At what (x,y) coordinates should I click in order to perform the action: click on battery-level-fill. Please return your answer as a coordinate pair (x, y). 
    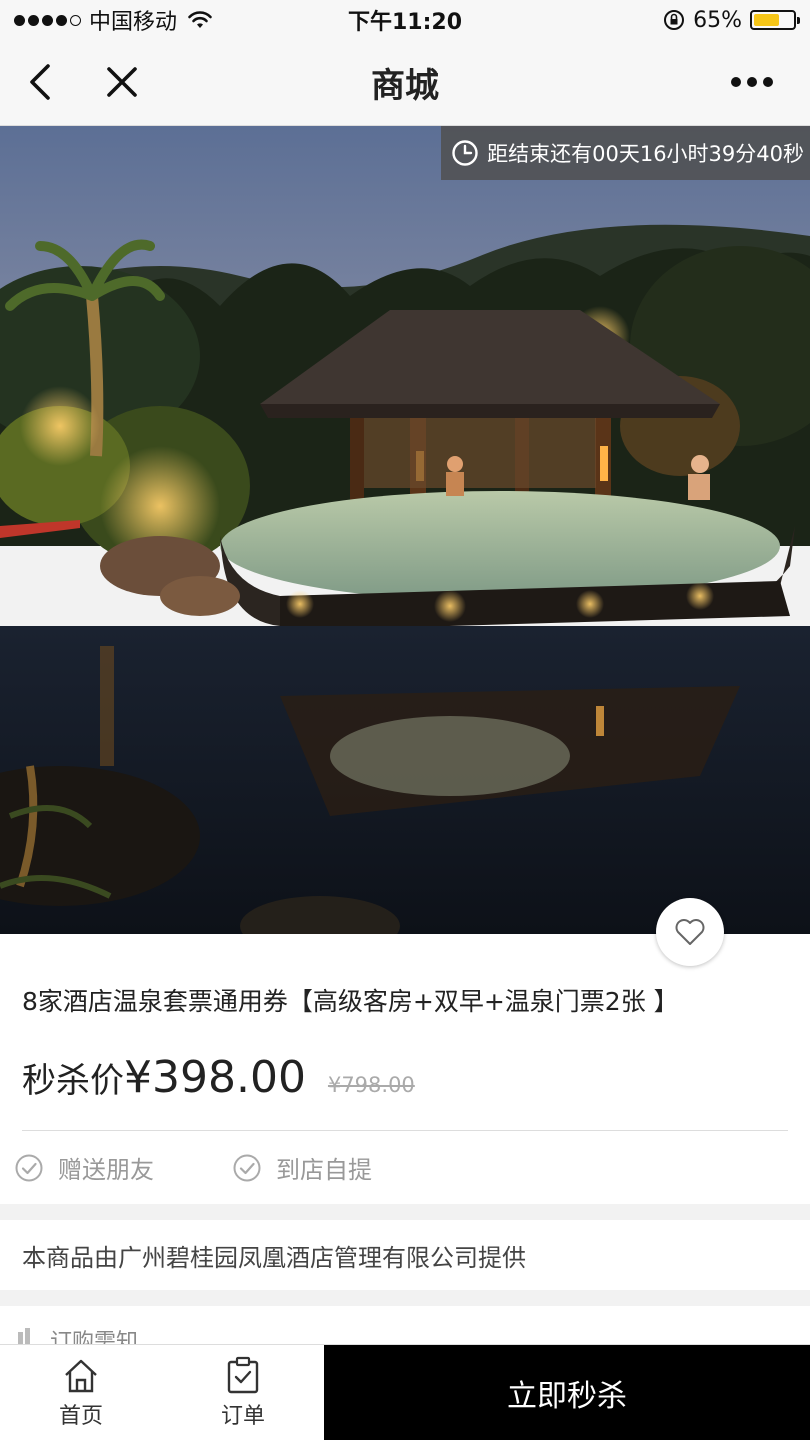
    Looking at the image, I should click on (766, 20).